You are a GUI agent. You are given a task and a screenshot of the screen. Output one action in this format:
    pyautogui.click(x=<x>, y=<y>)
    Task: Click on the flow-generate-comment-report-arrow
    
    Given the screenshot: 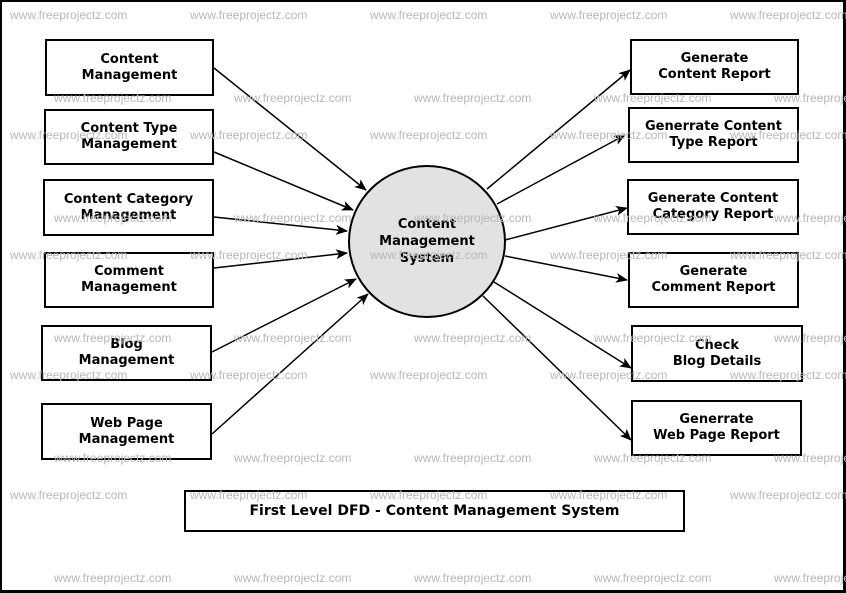 What is the action you would take?
    pyautogui.click(x=566, y=269)
    